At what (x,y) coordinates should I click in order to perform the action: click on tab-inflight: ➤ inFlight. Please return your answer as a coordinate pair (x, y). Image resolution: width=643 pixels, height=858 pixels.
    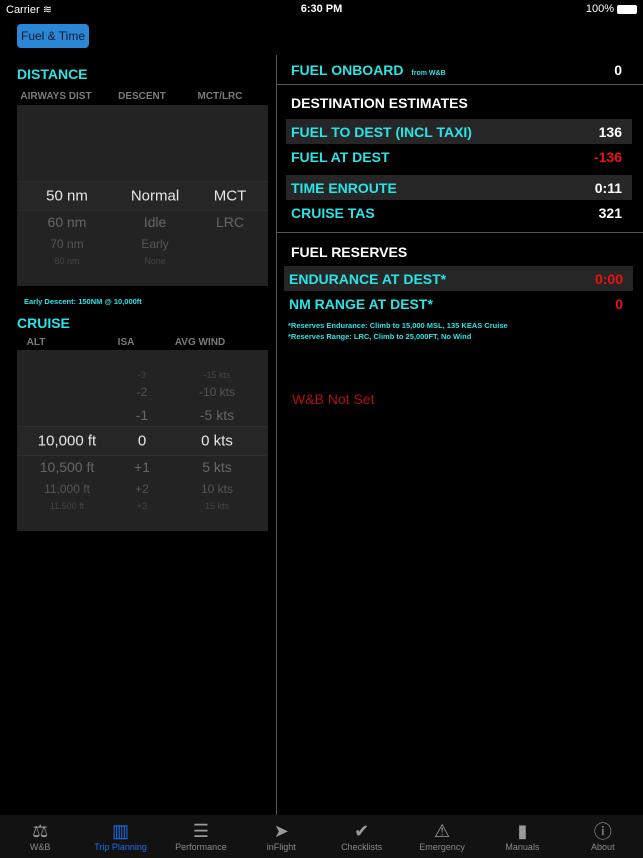
    Looking at the image, I should click on (281, 836).